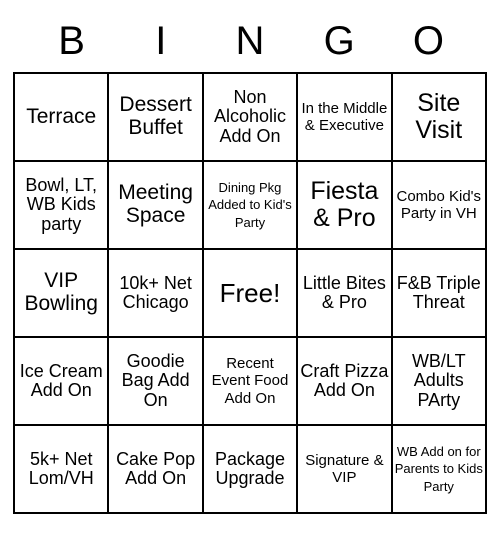  I want to click on bingo-cell: Bowl, LT, WB Kids party, so click(61, 205).